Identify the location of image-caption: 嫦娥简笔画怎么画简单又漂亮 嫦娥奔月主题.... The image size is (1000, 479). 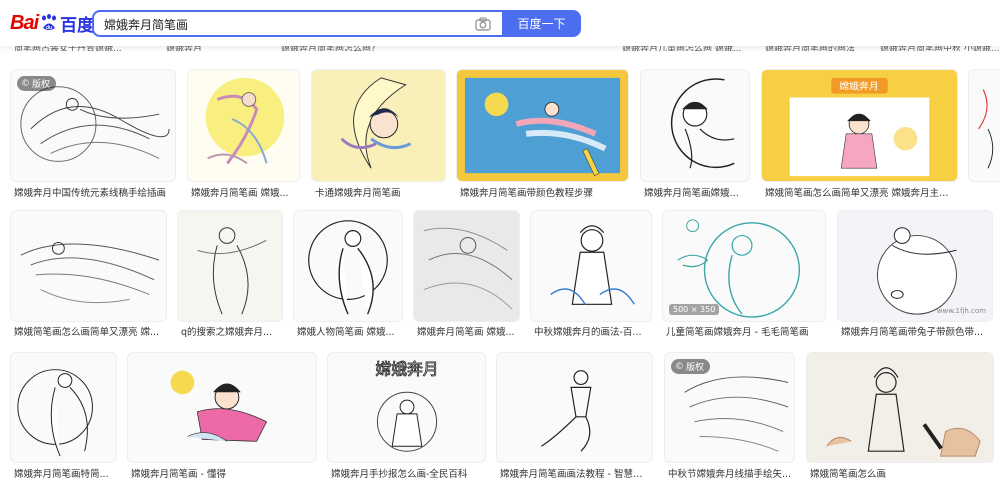
(860, 192).